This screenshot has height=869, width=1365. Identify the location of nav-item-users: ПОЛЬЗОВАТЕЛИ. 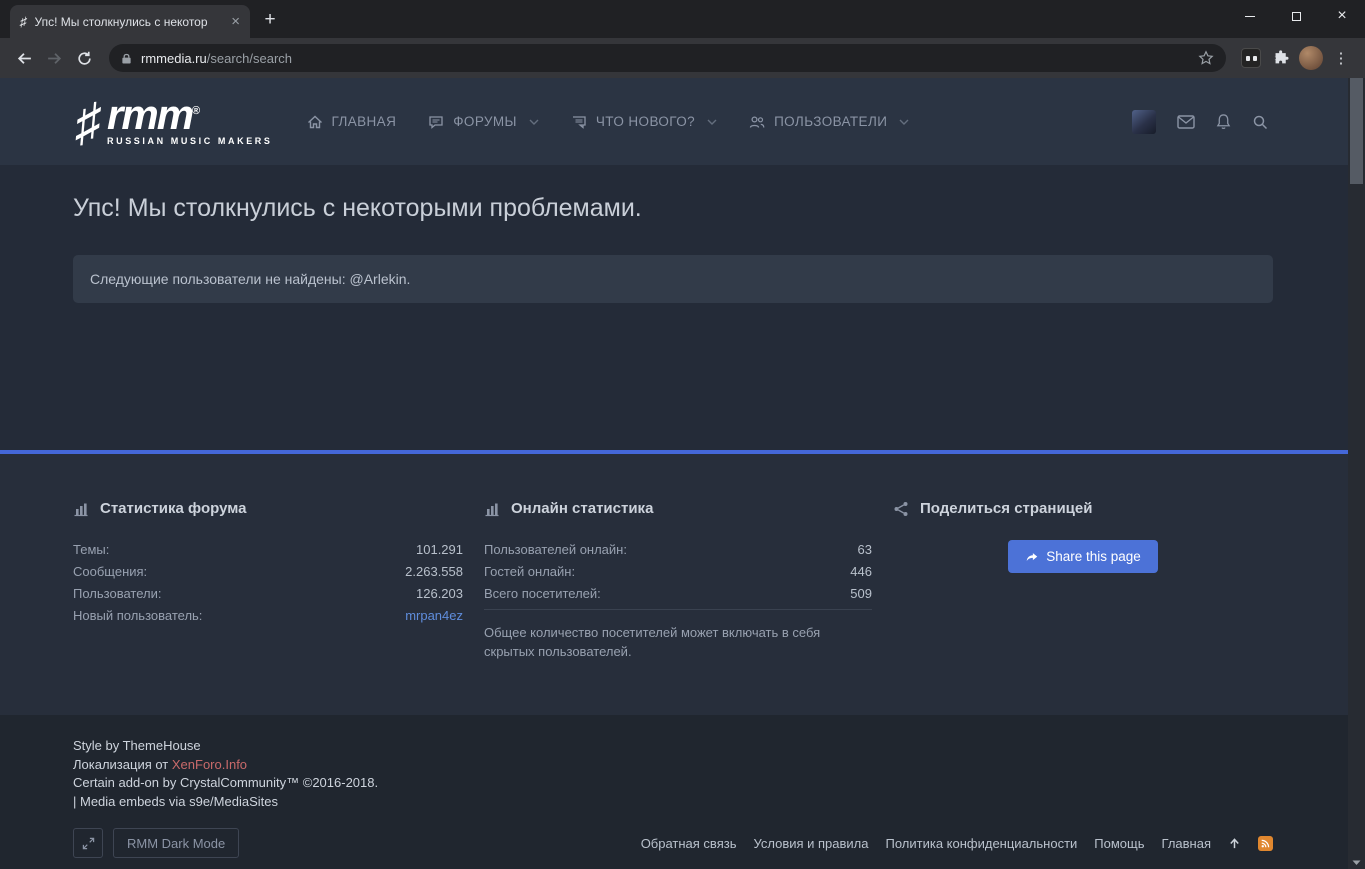
(829, 122).